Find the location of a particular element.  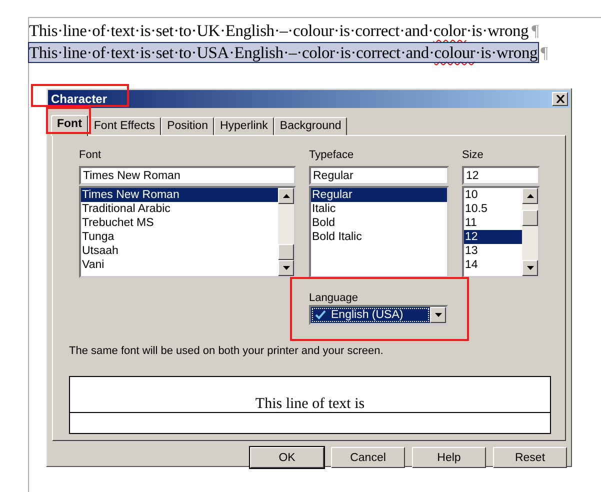

field-label: Typeface is located at coordinates (332, 155).